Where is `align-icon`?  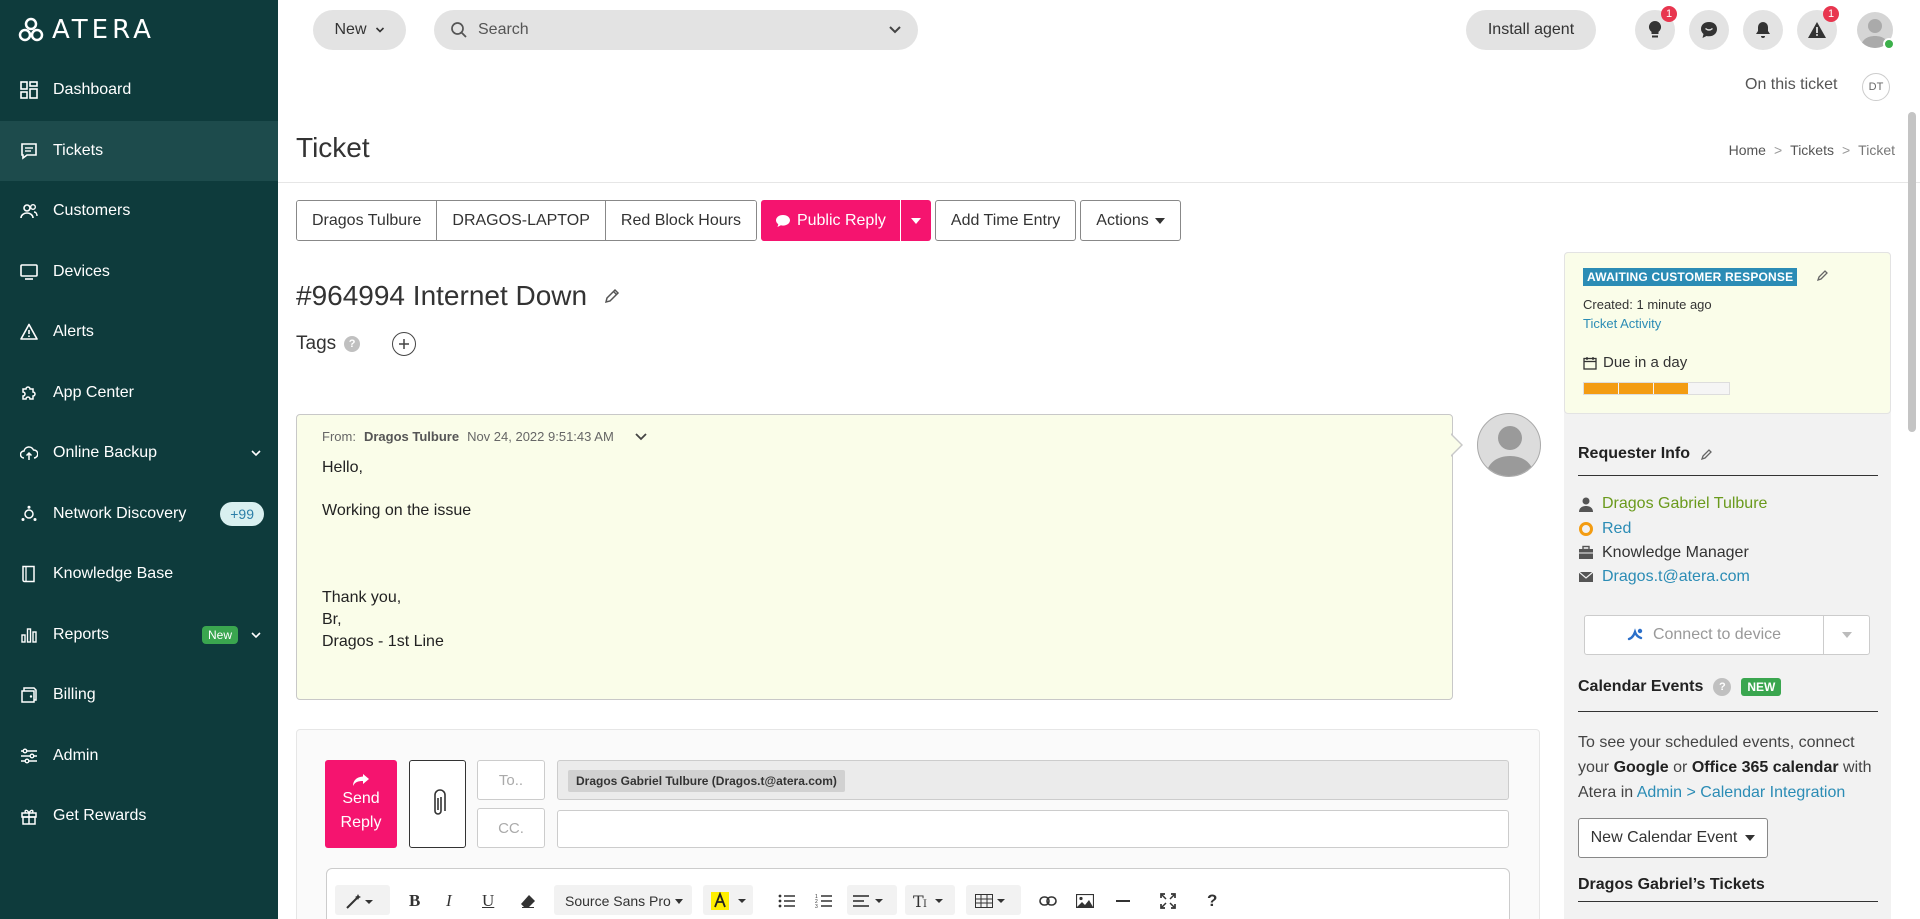
align-icon is located at coordinates (869, 901).